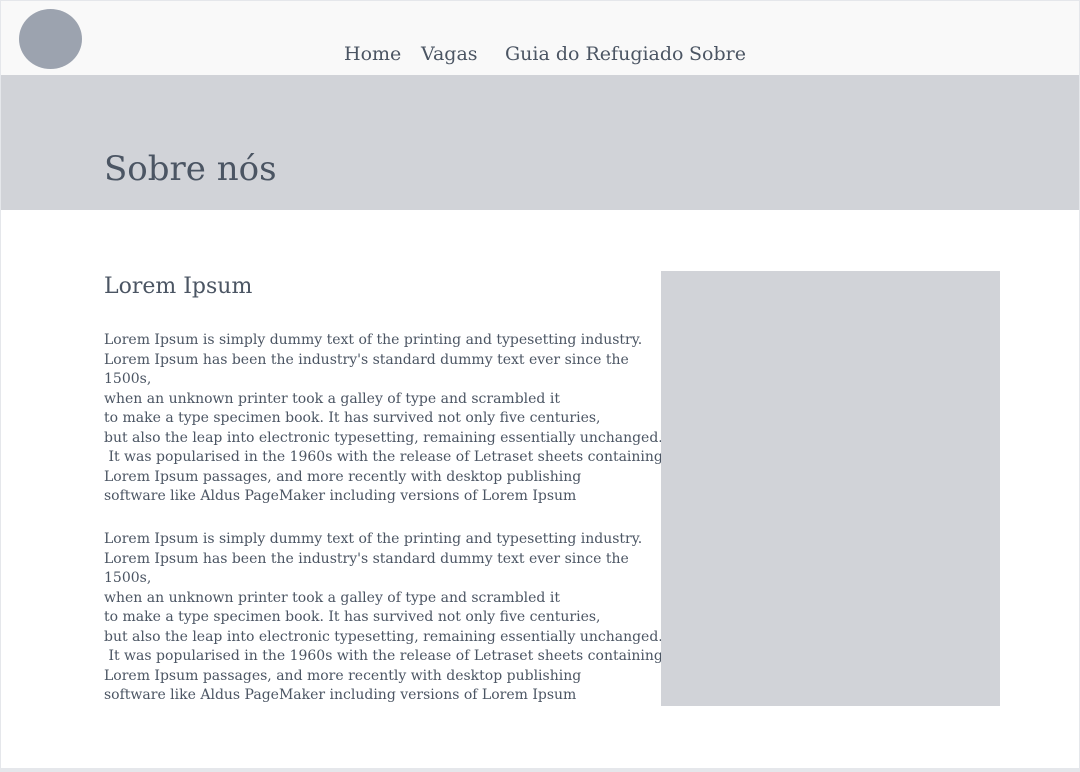 The image size is (1080, 772). I want to click on nav-link-sobre: Sobre, so click(717, 54).